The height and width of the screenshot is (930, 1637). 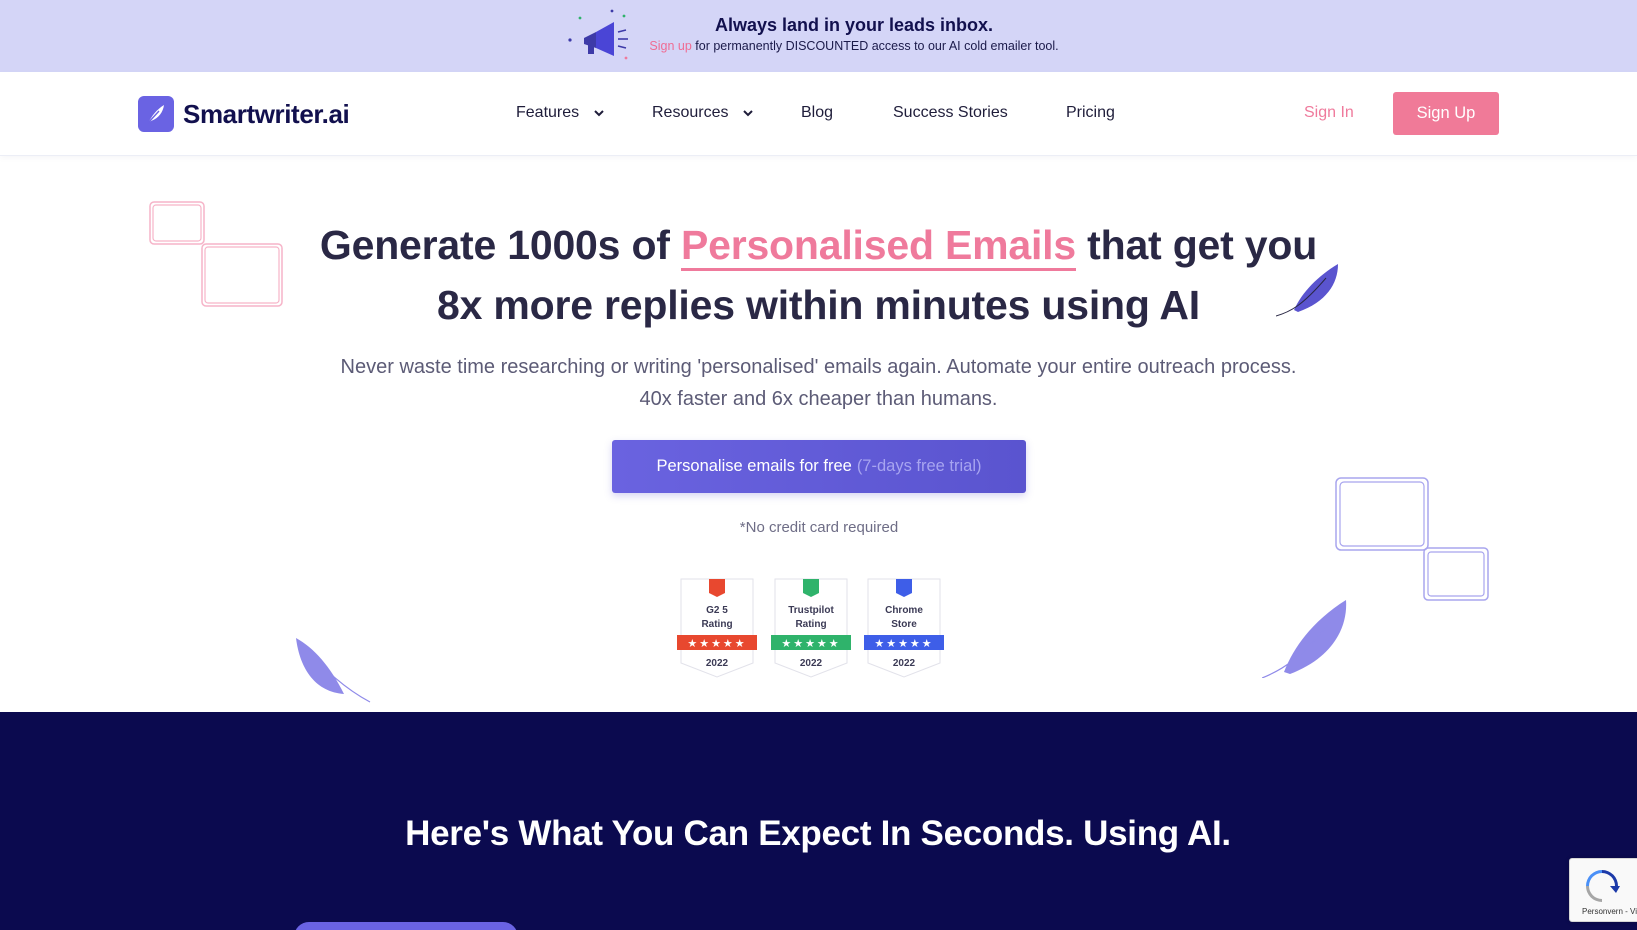 What do you see at coordinates (1446, 113) in the screenshot?
I see `sign-up-button: Sign Up` at bounding box center [1446, 113].